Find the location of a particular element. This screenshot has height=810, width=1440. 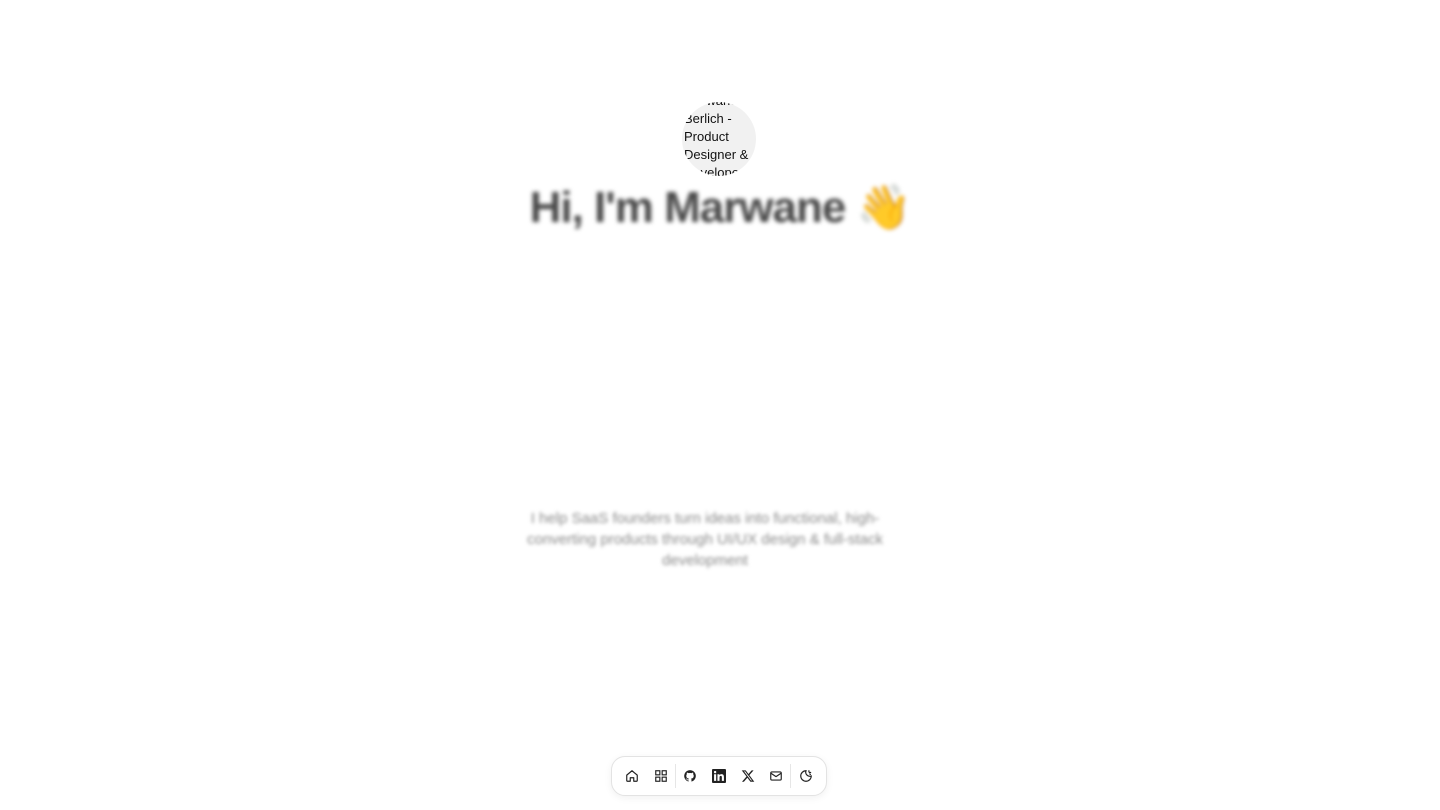

grid-icon is located at coordinates (661, 776).